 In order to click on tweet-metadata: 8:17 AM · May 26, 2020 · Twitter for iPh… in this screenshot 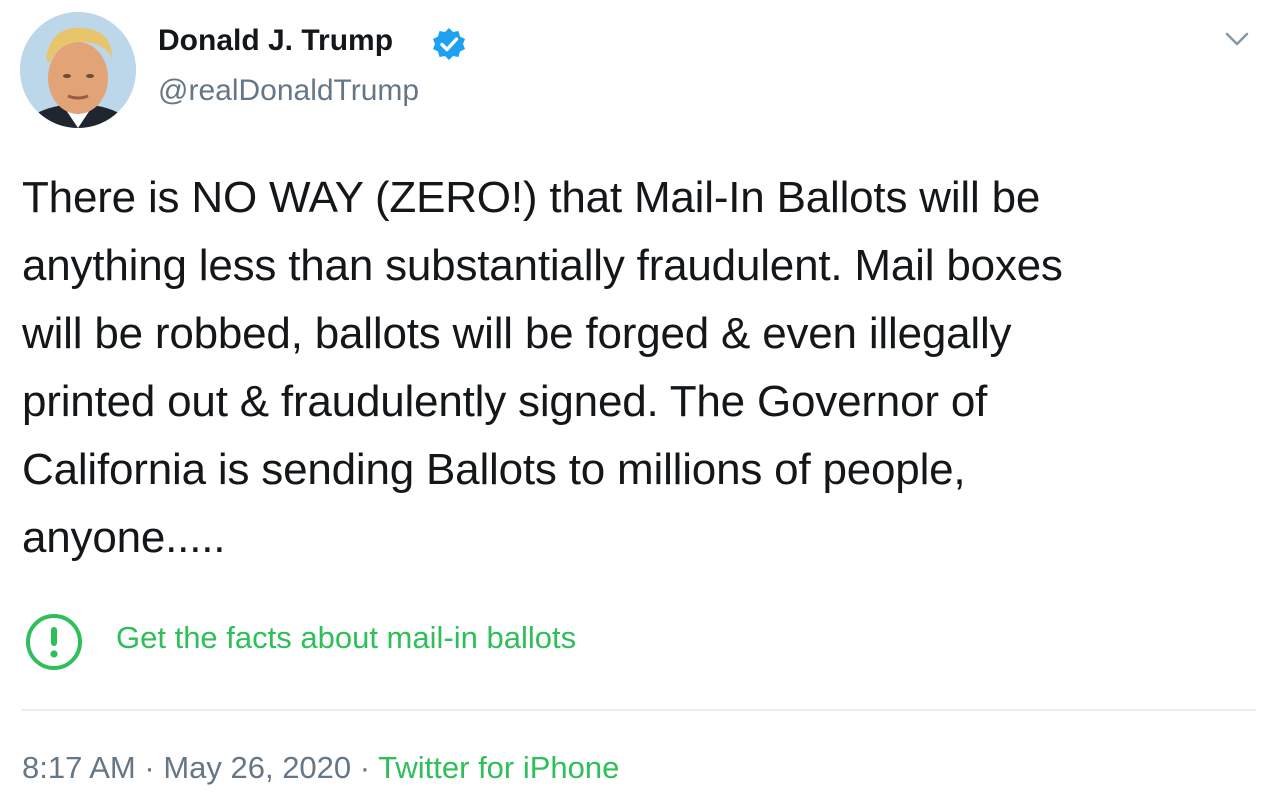, I will do `click(320, 768)`.